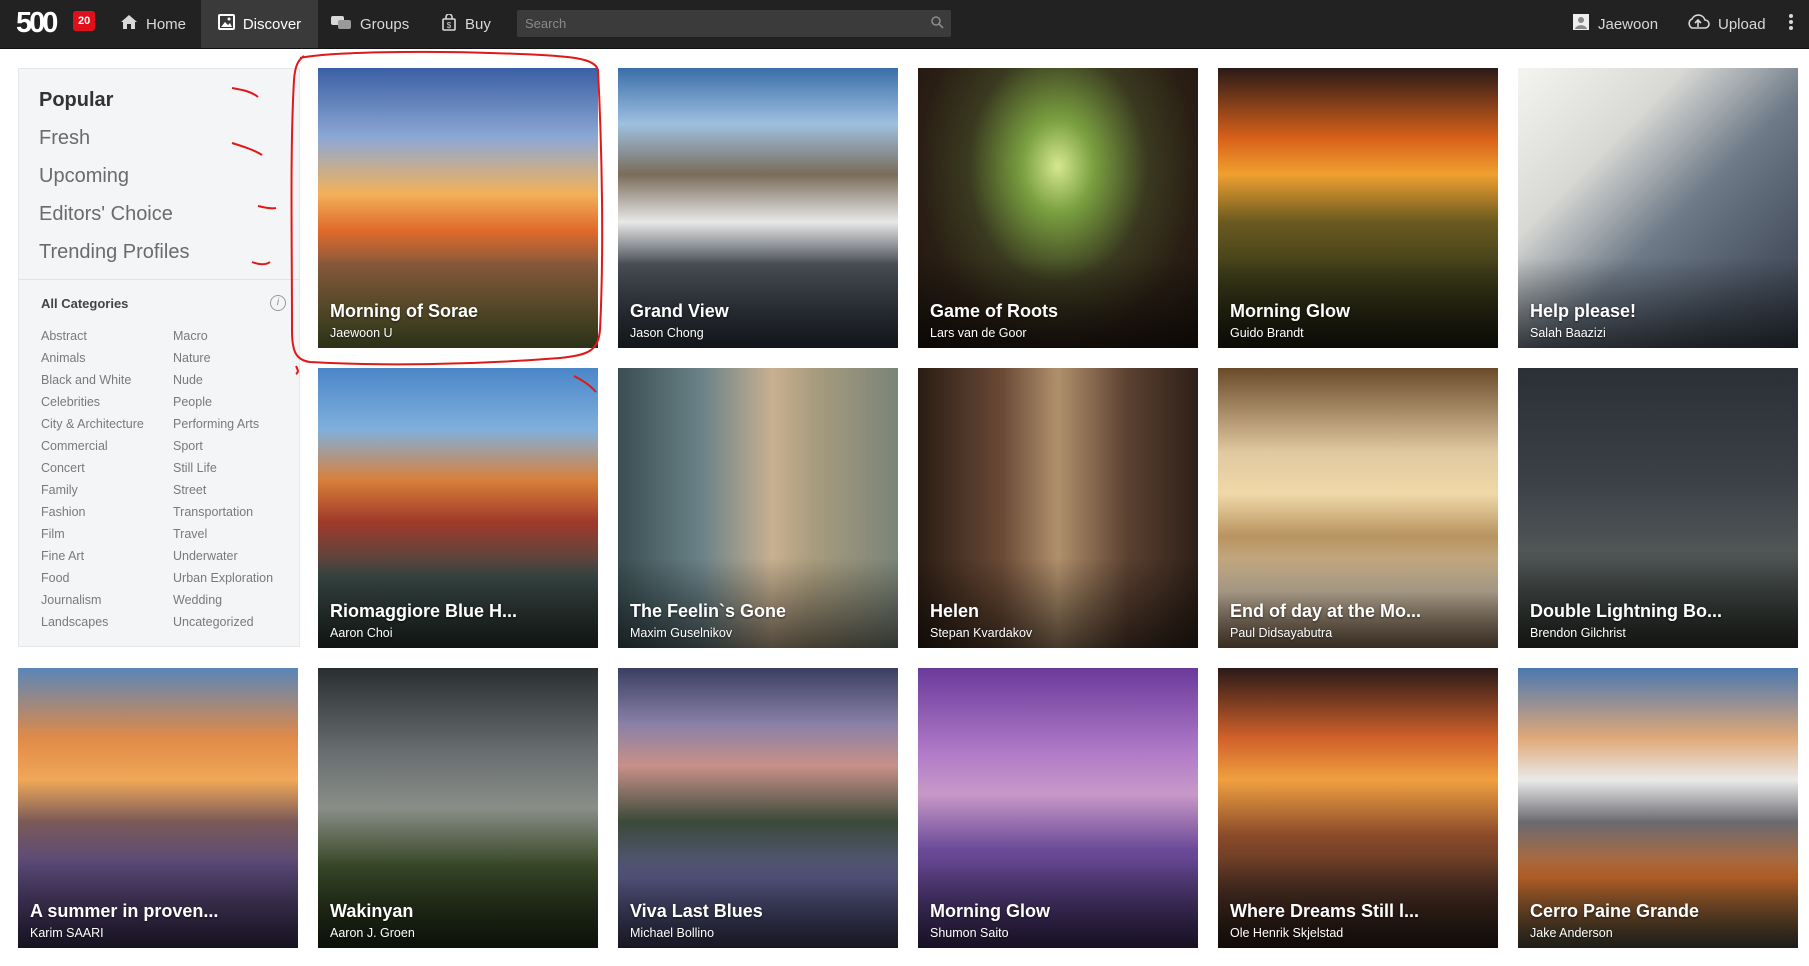  I want to click on photo-title: Viva Last Blues, so click(696, 911).